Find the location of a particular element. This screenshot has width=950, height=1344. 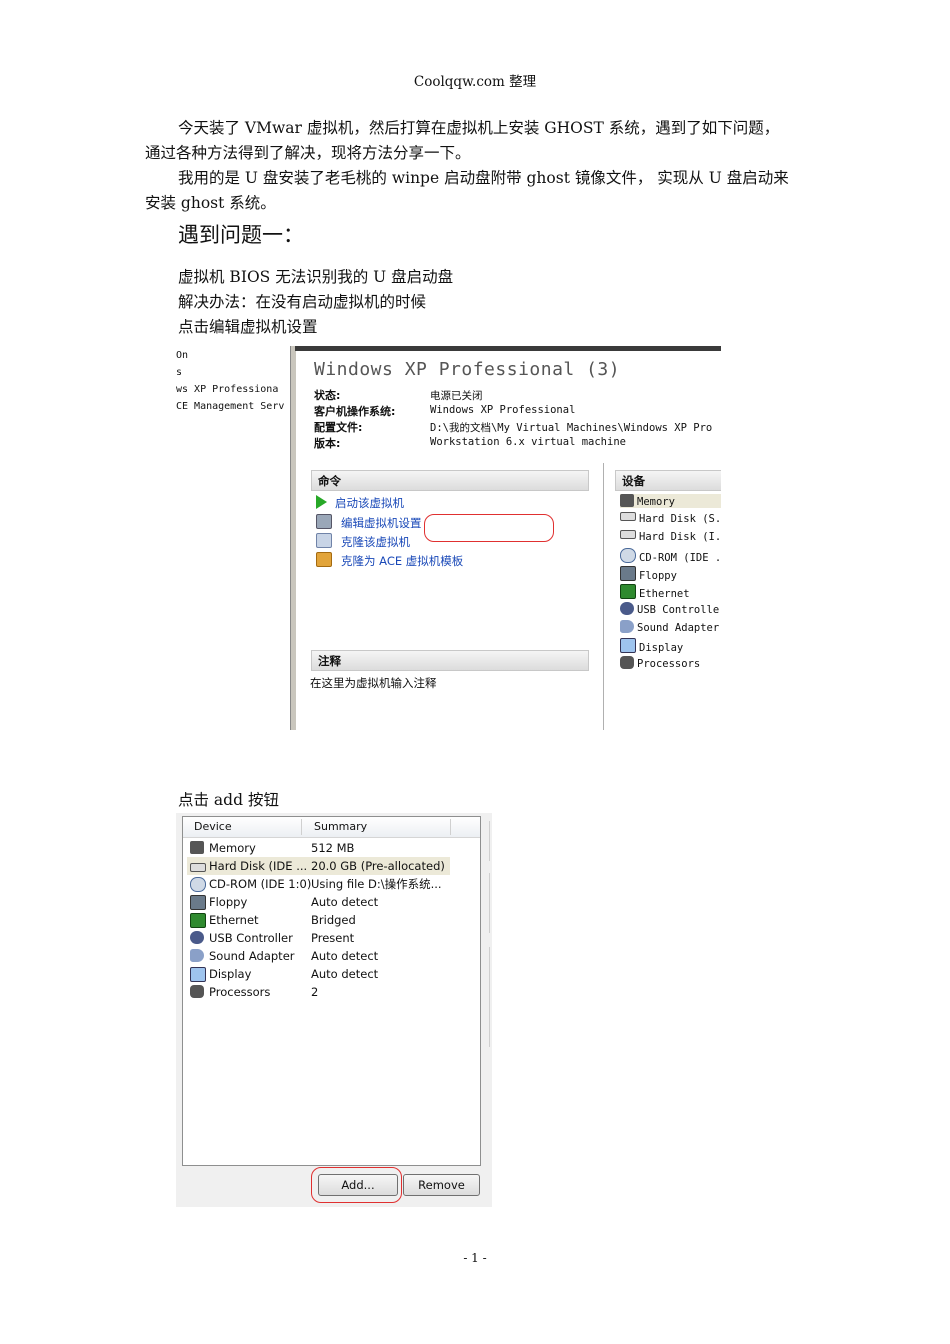

device-usb-controller: USB Controlle is located at coordinates (669, 609).